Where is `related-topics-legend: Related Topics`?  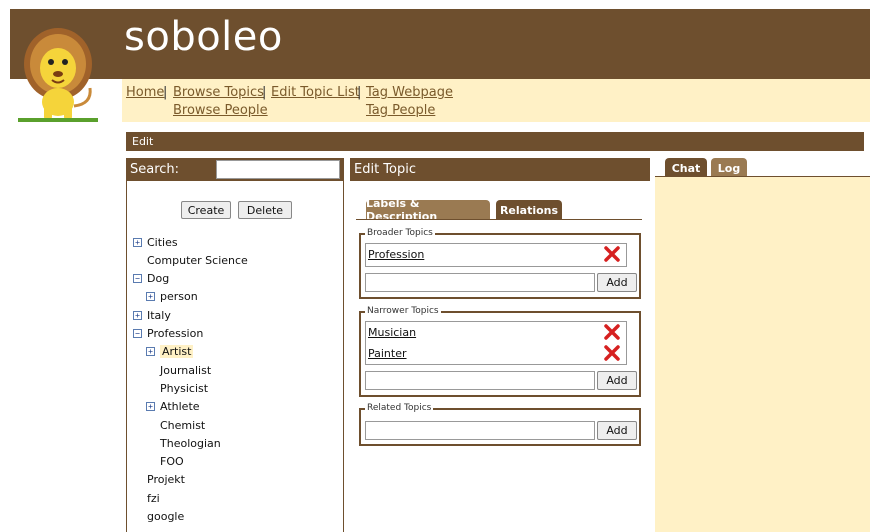 related-topics-legend: Related Topics is located at coordinates (399, 408).